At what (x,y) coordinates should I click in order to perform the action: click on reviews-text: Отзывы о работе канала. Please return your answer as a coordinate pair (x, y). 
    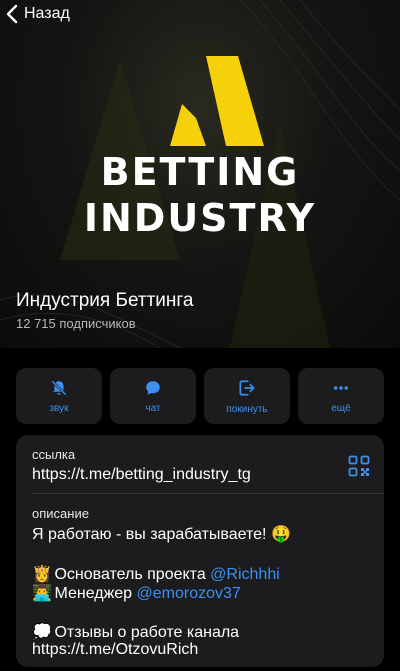
    Looking at the image, I should click on (147, 632).